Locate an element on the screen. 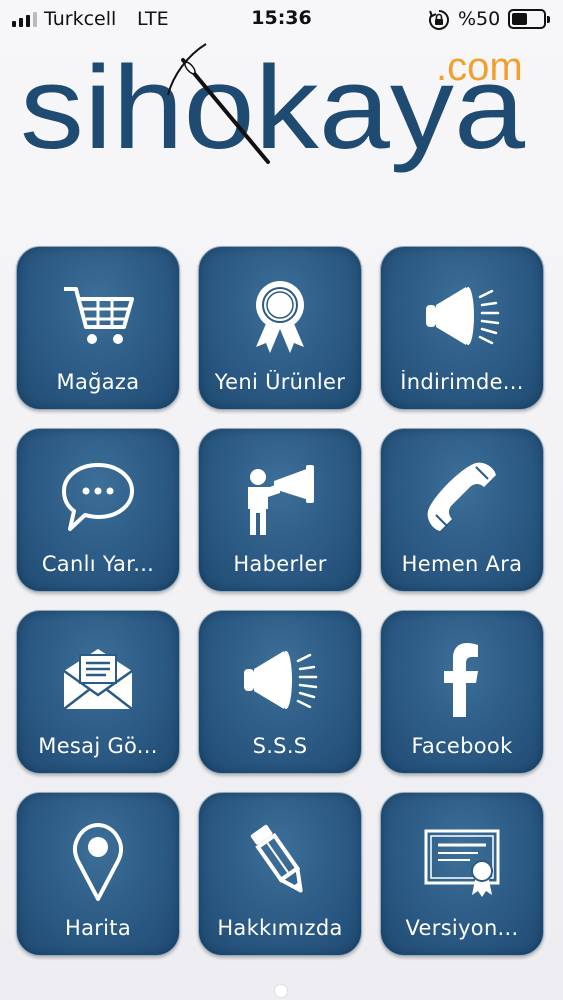 The height and width of the screenshot is (1000, 563). certificate-icon is located at coordinates (462, 863).